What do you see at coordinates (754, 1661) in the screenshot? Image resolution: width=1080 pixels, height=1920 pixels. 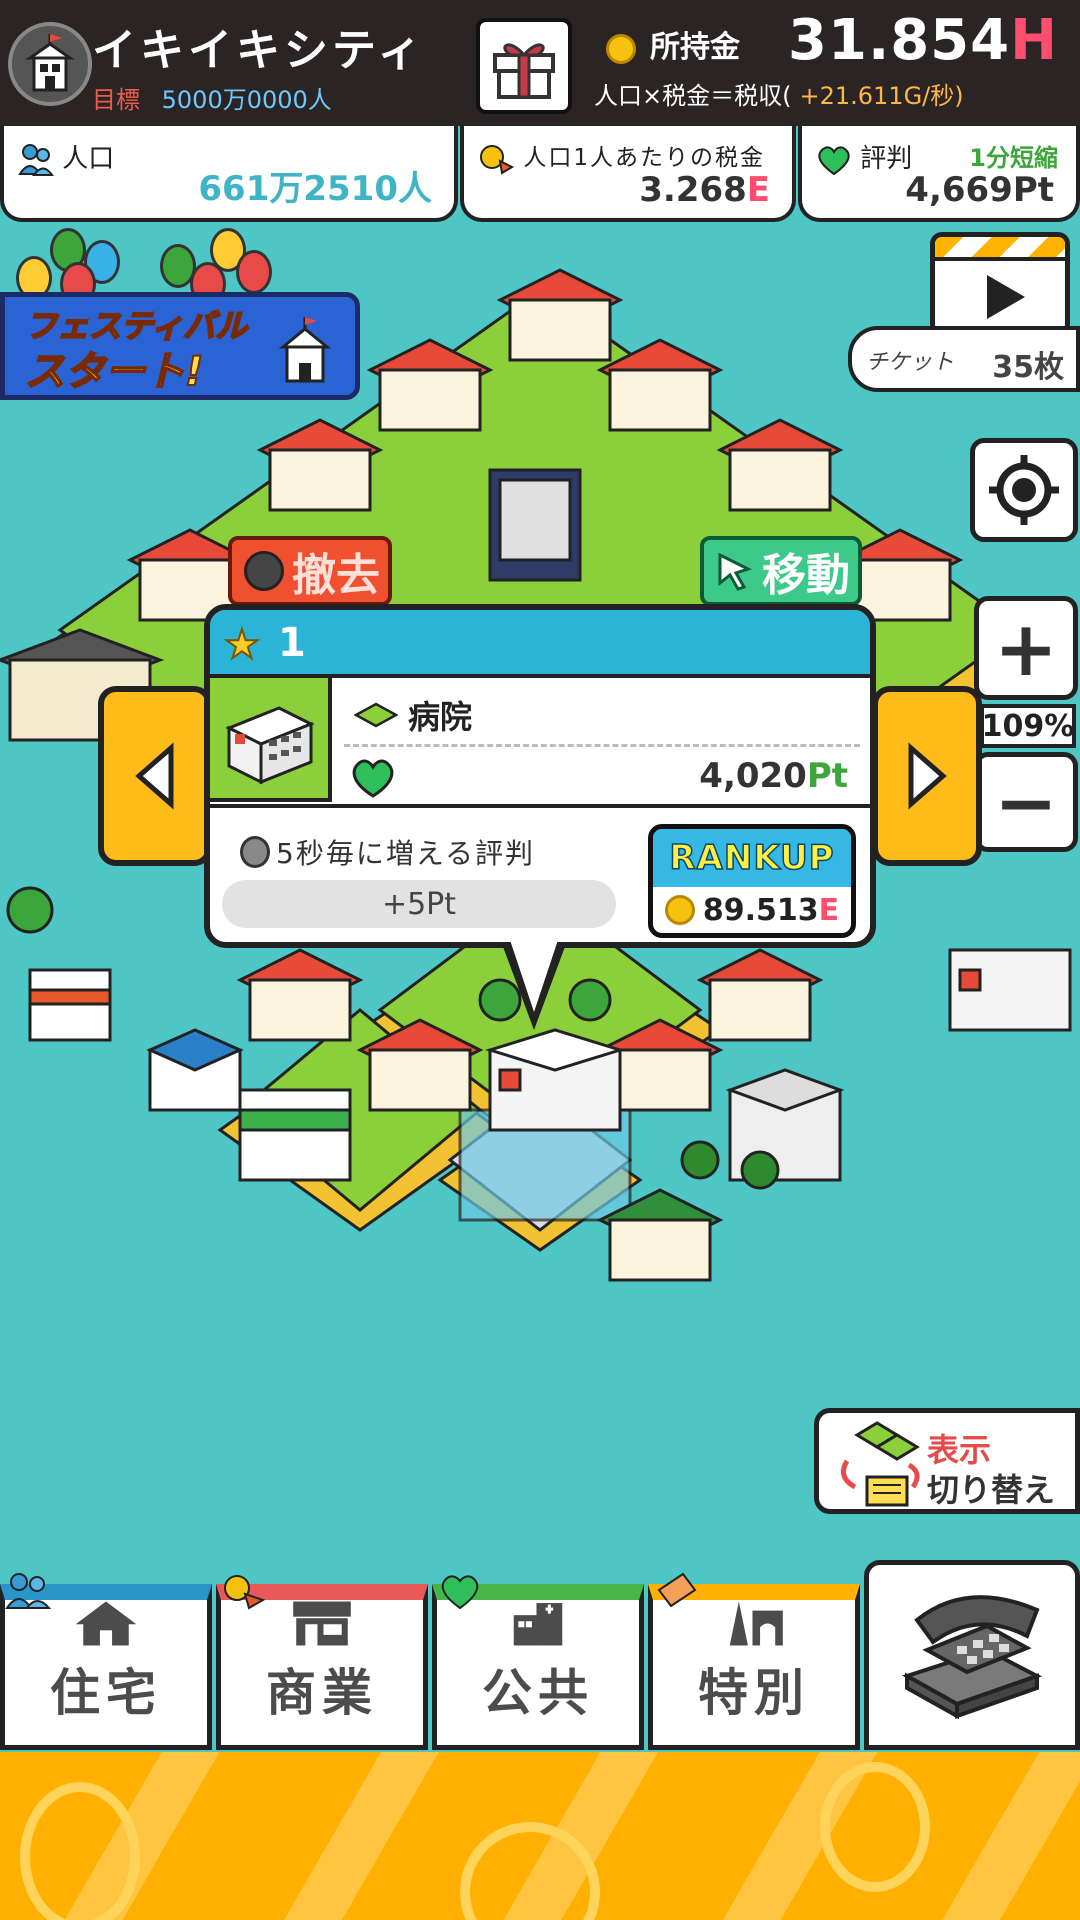 I see `tab-special: 特別` at bounding box center [754, 1661].